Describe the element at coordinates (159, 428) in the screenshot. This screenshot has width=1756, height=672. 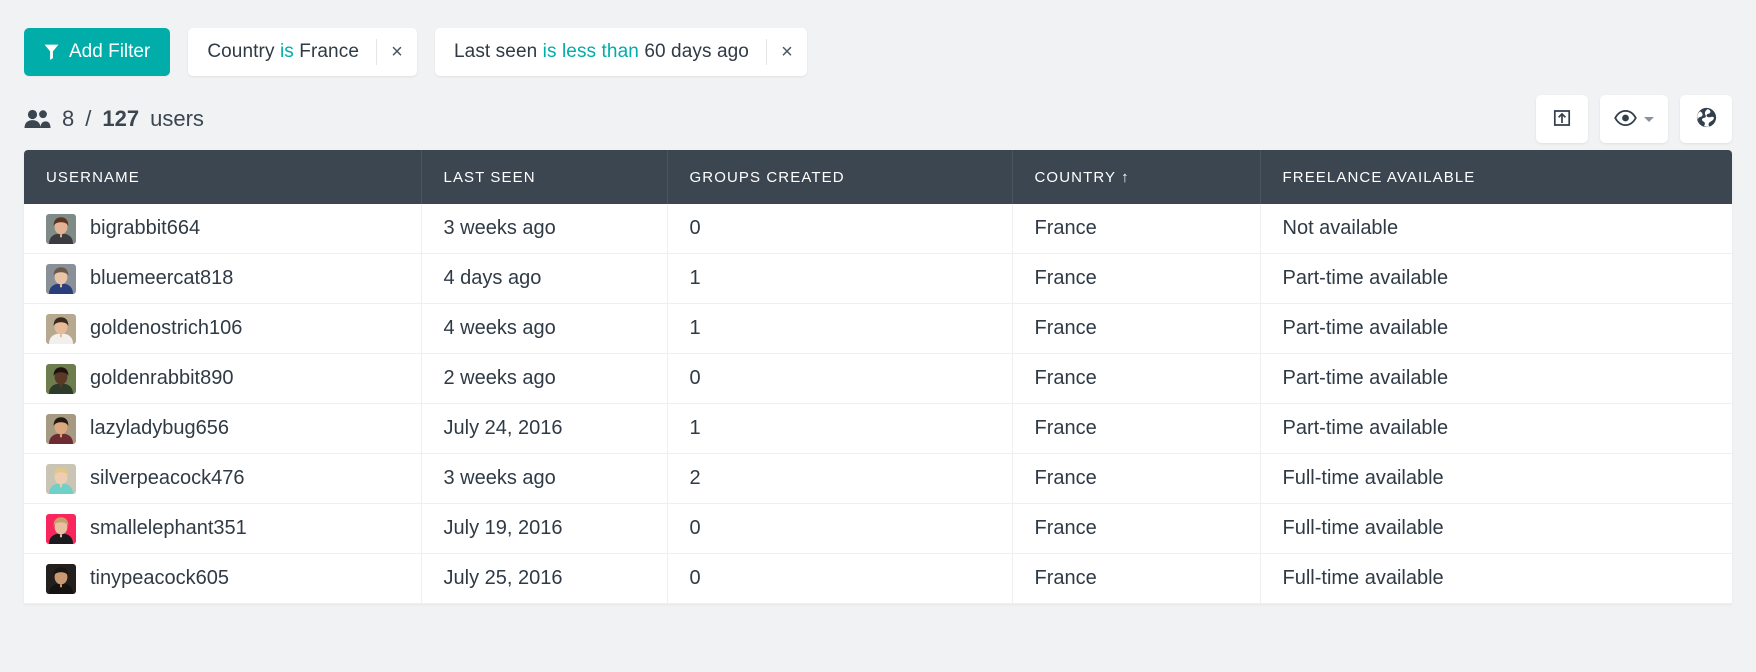
I see `username-label: lazyladybug656` at that location.